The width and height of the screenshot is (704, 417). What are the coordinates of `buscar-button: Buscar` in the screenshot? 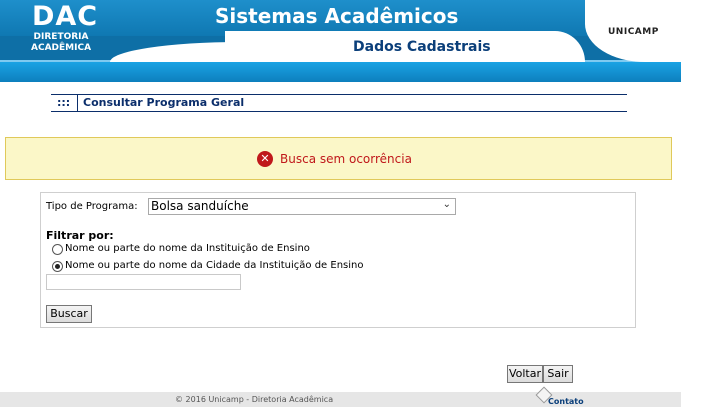 It's located at (69, 314).